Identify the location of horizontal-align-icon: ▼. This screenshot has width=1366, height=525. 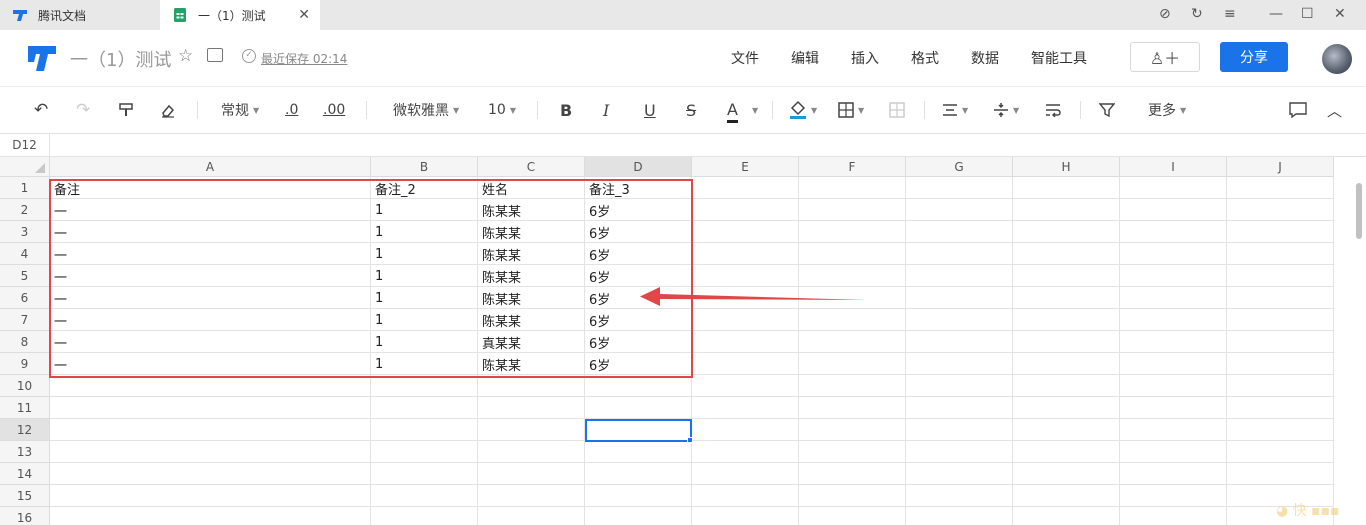
(955, 110).